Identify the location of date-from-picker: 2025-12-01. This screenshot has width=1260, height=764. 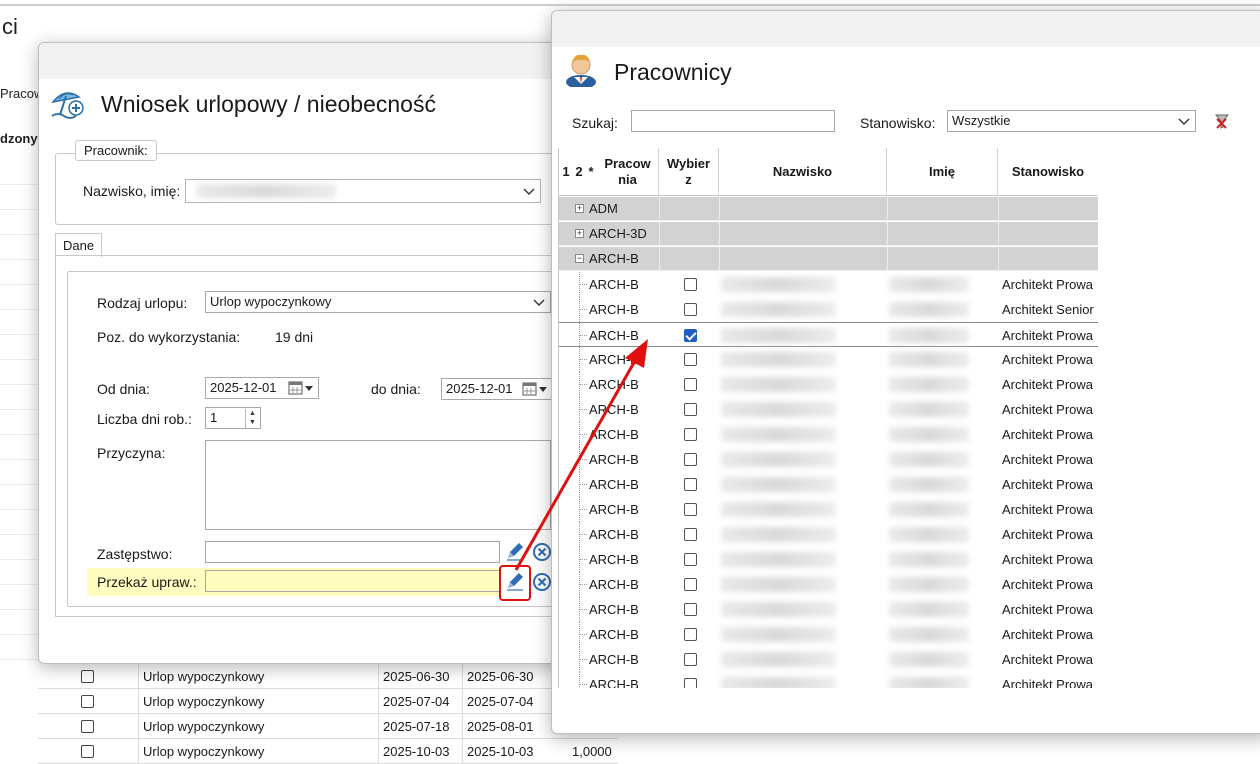
(262, 388).